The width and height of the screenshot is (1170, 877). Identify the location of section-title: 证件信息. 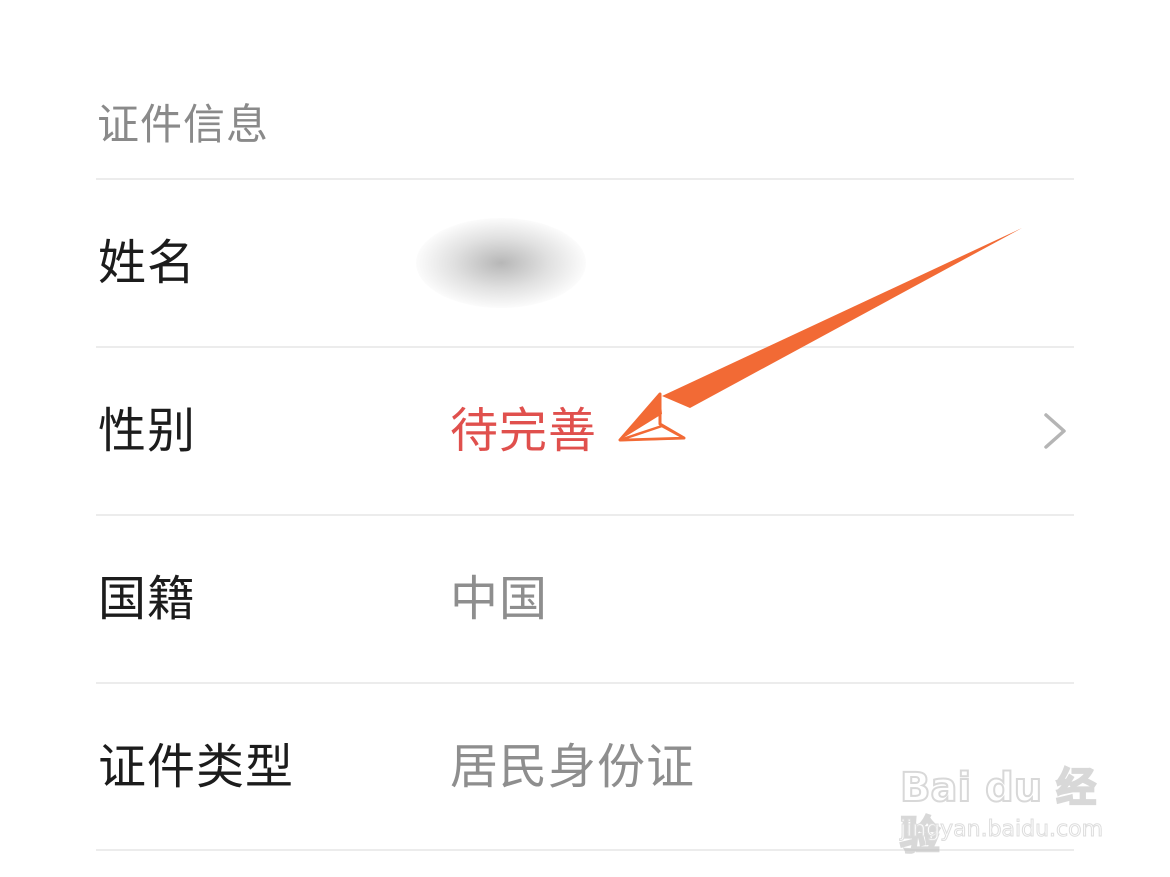
(183, 124).